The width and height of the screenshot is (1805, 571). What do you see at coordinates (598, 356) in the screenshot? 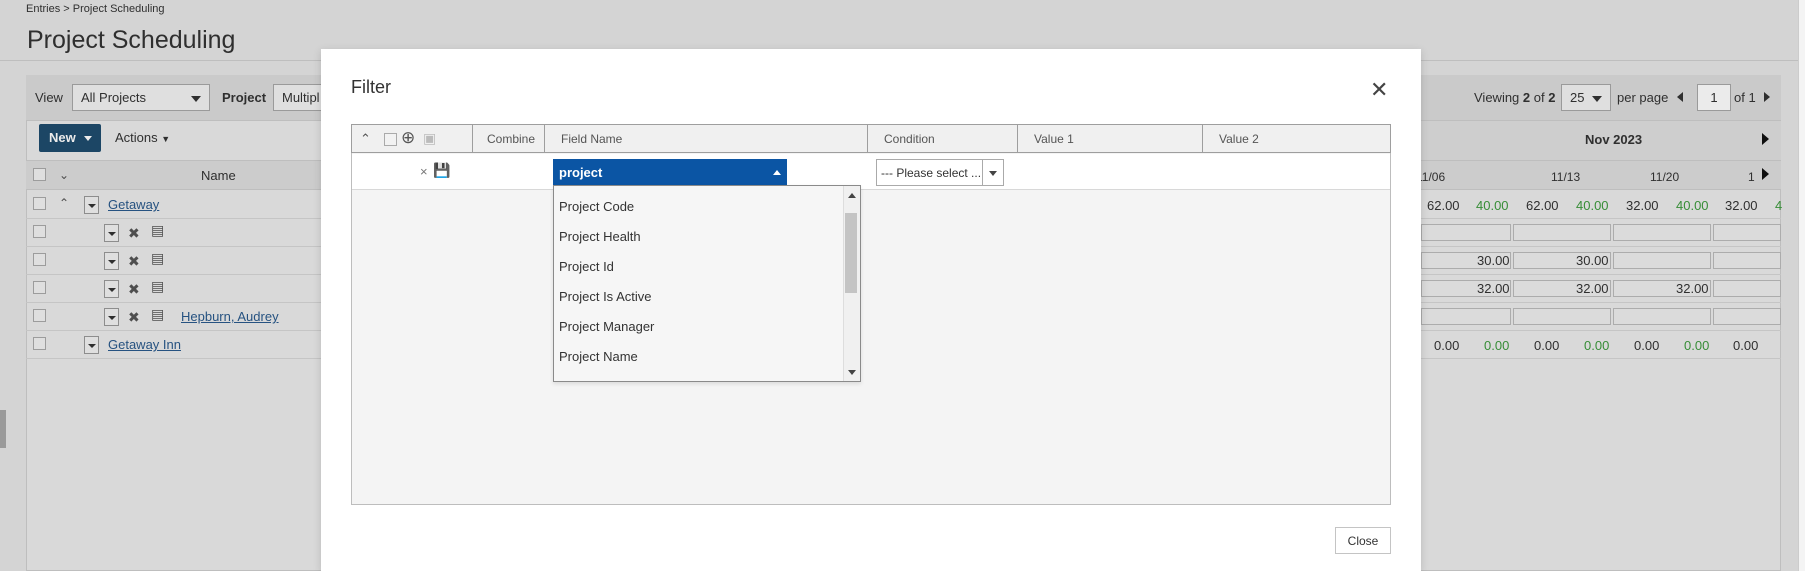
I see `dropdown-option: Project Name` at bounding box center [598, 356].